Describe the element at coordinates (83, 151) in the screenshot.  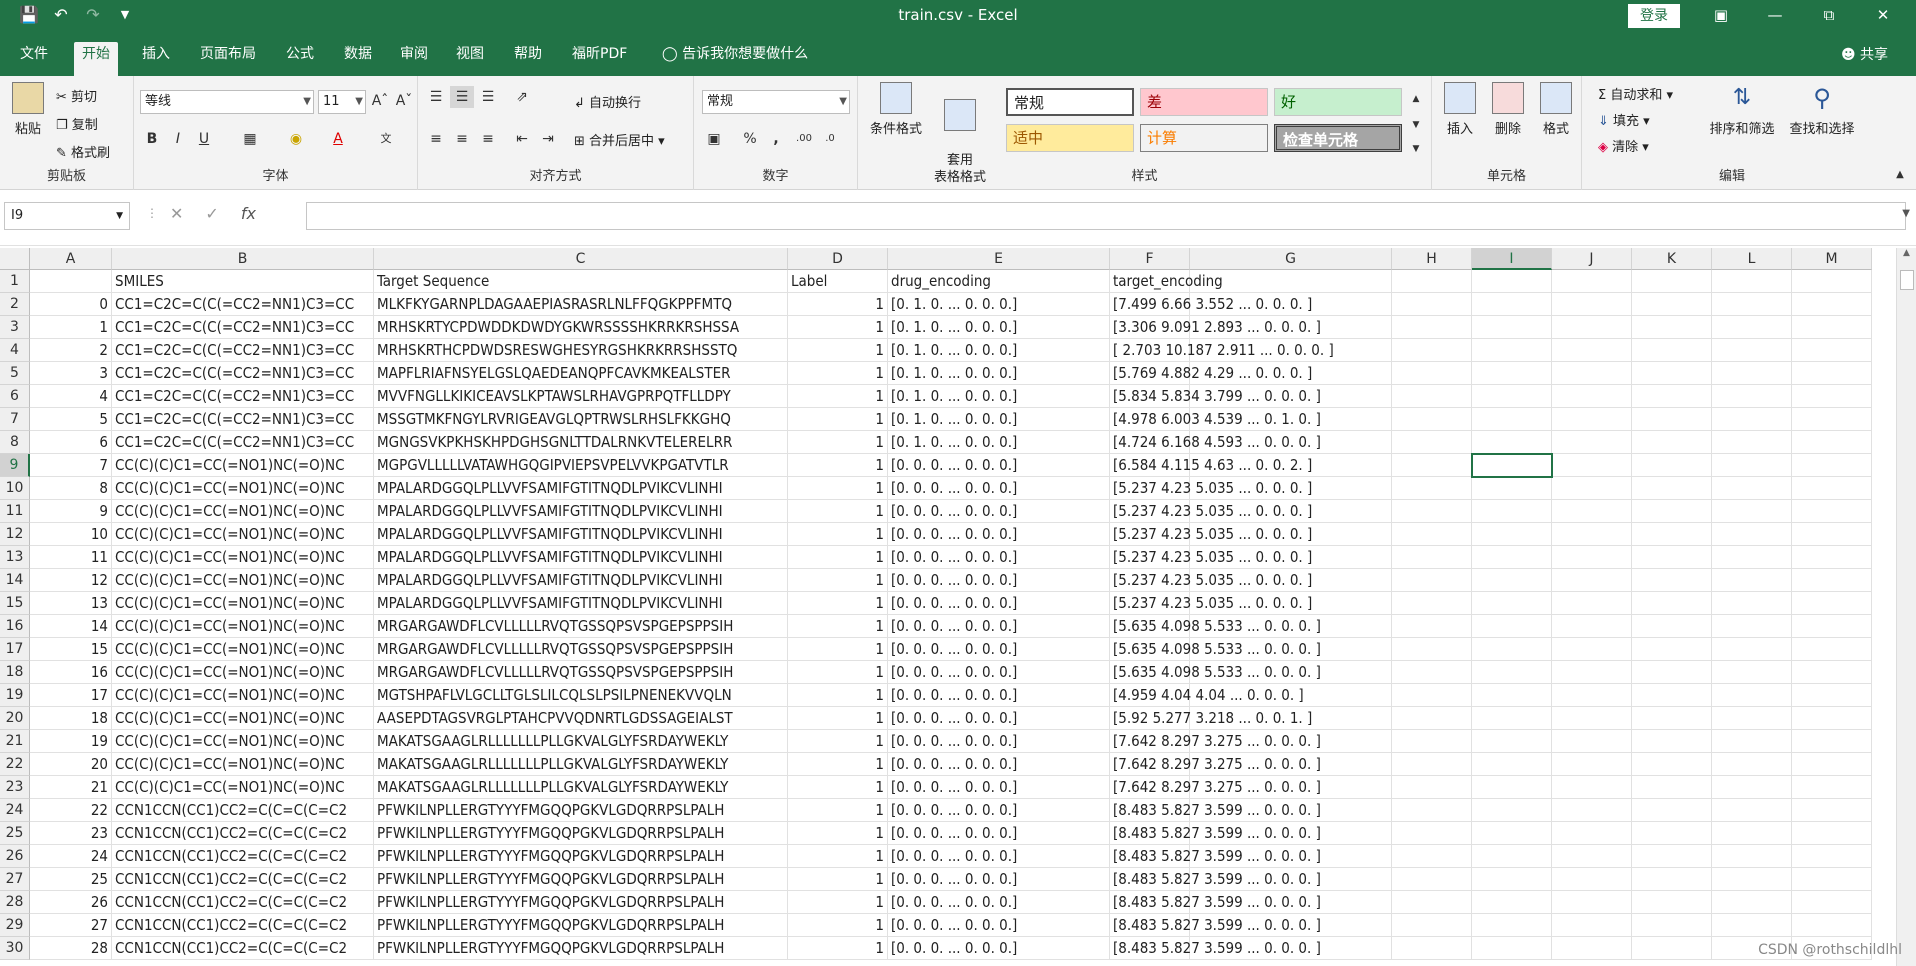
I see `format-painter-button: ✎ 格式刷` at that location.